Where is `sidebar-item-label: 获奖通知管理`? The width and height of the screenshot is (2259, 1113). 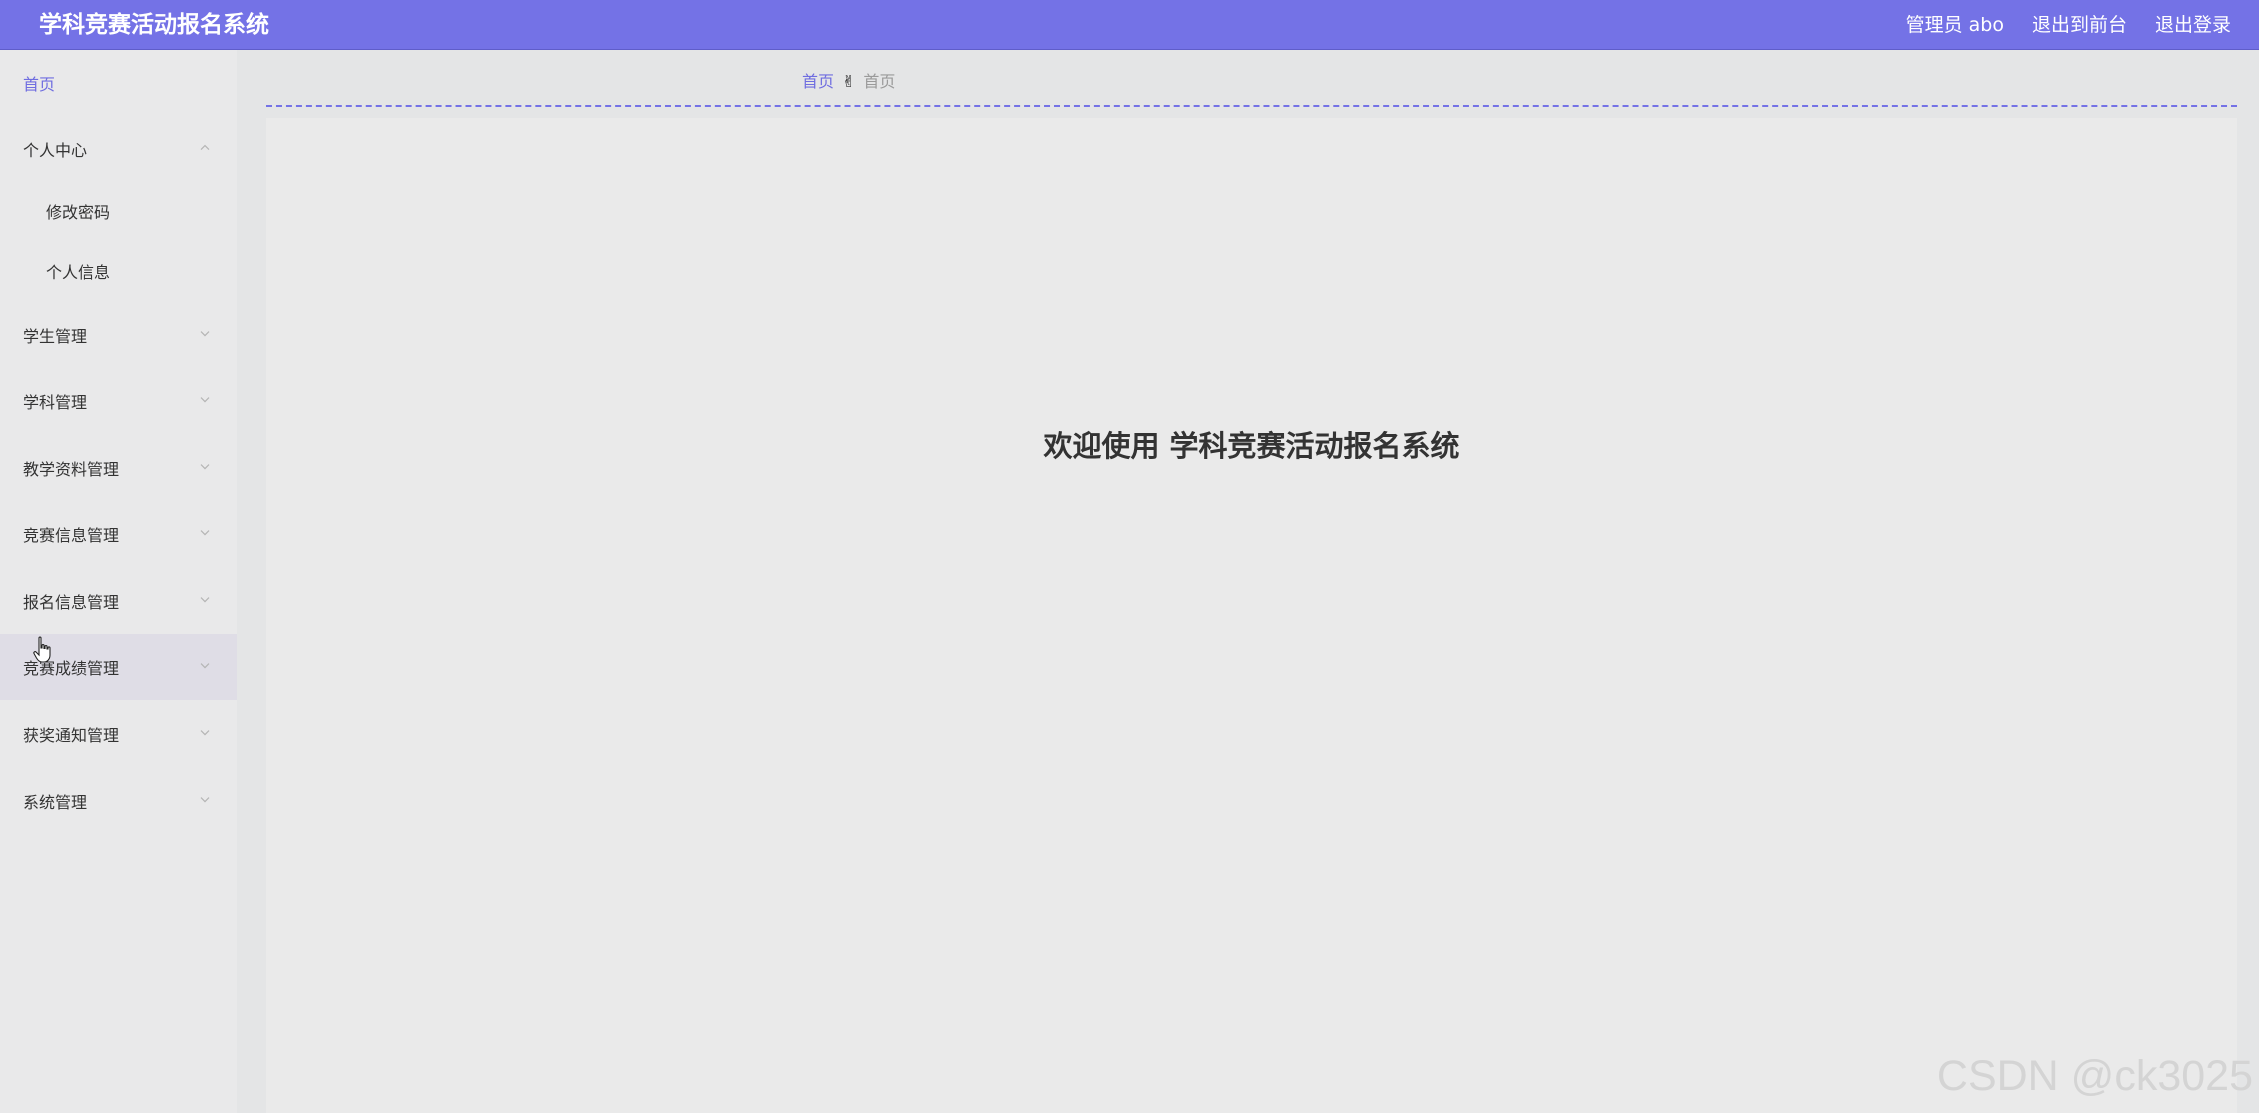 sidebar-item-label: 获奖通知管理 is located at coordinates (71, 735).